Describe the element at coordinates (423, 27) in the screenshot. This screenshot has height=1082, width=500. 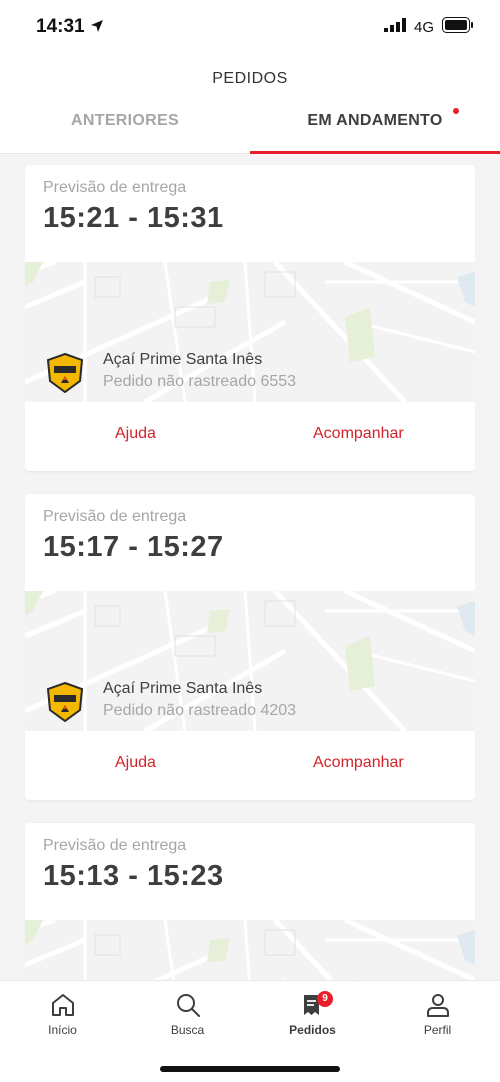
I see `network-type: 4G` at that location.